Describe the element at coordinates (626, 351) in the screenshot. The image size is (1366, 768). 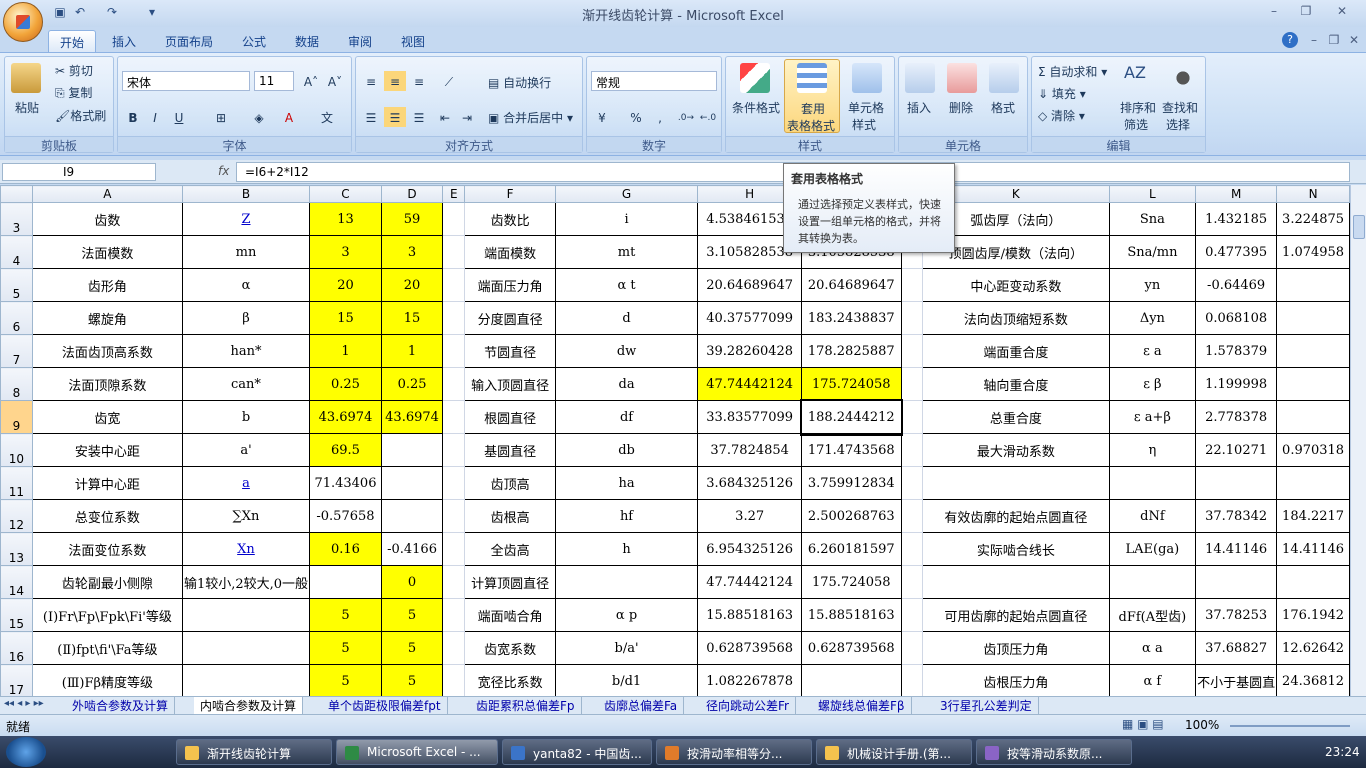
I see `cell: dw` at that location.